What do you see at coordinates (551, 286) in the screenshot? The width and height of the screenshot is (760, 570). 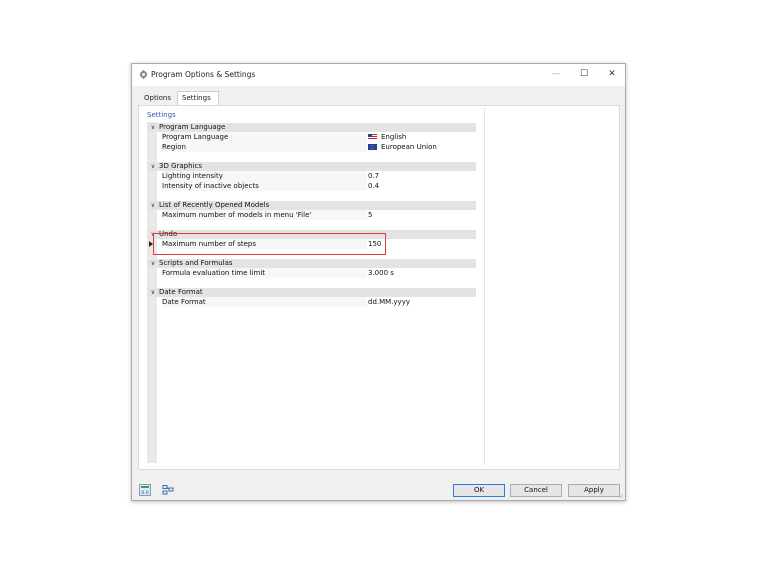 I see `preview-panel` at bounding box center [551, 286].